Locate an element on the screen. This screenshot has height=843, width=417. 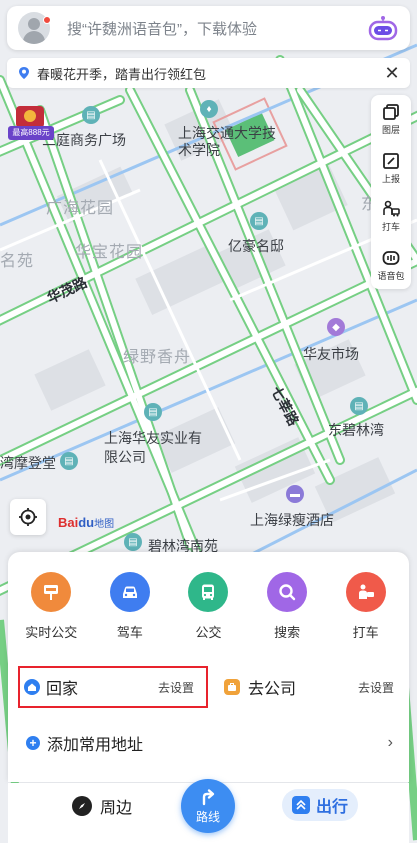
chevron-right-icon: › is located at coordinates (390, 742).